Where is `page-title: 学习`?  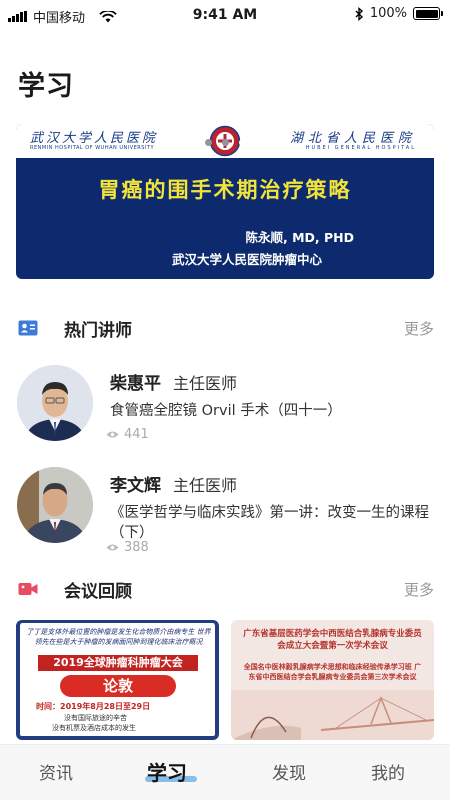
page-title: 学习 is located at coordinates (46, 86).